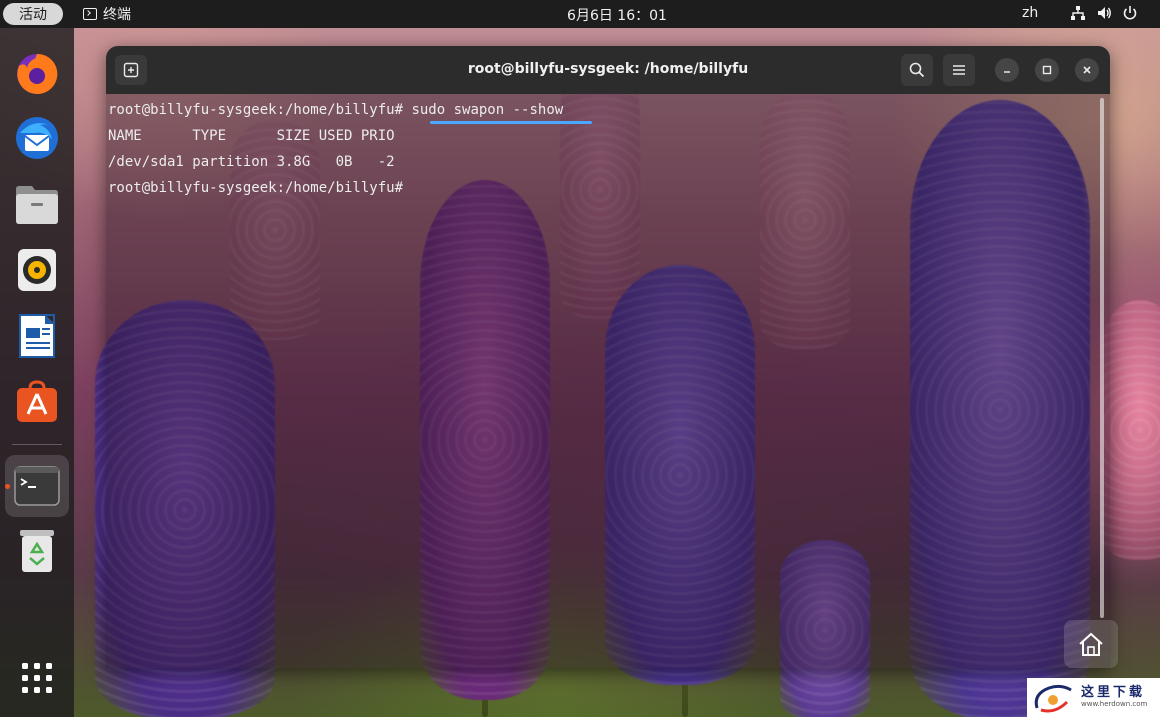 This screenshot has height=717, width=1160. What do you see at coordinates (1030, 13) in the screenshot?
I see `input-method-indicator: zh` at bounding box center [1030, 13].